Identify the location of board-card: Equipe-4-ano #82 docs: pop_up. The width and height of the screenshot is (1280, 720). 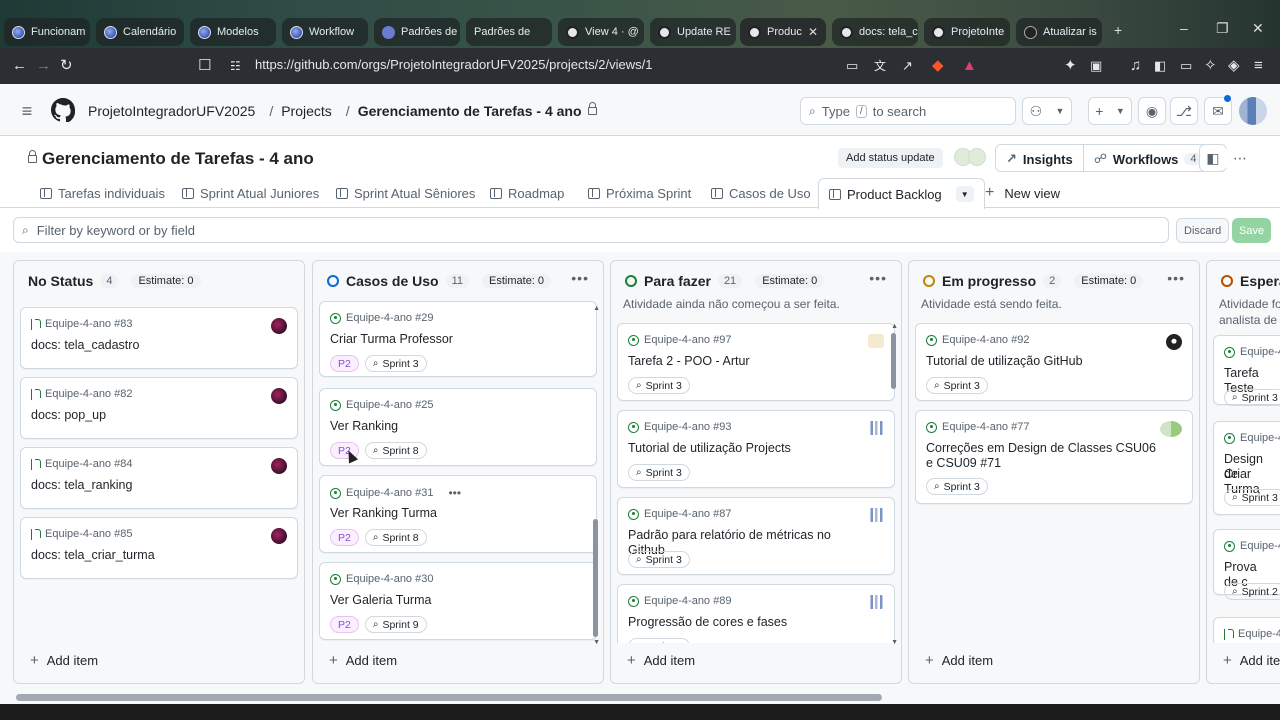
(159, 408).